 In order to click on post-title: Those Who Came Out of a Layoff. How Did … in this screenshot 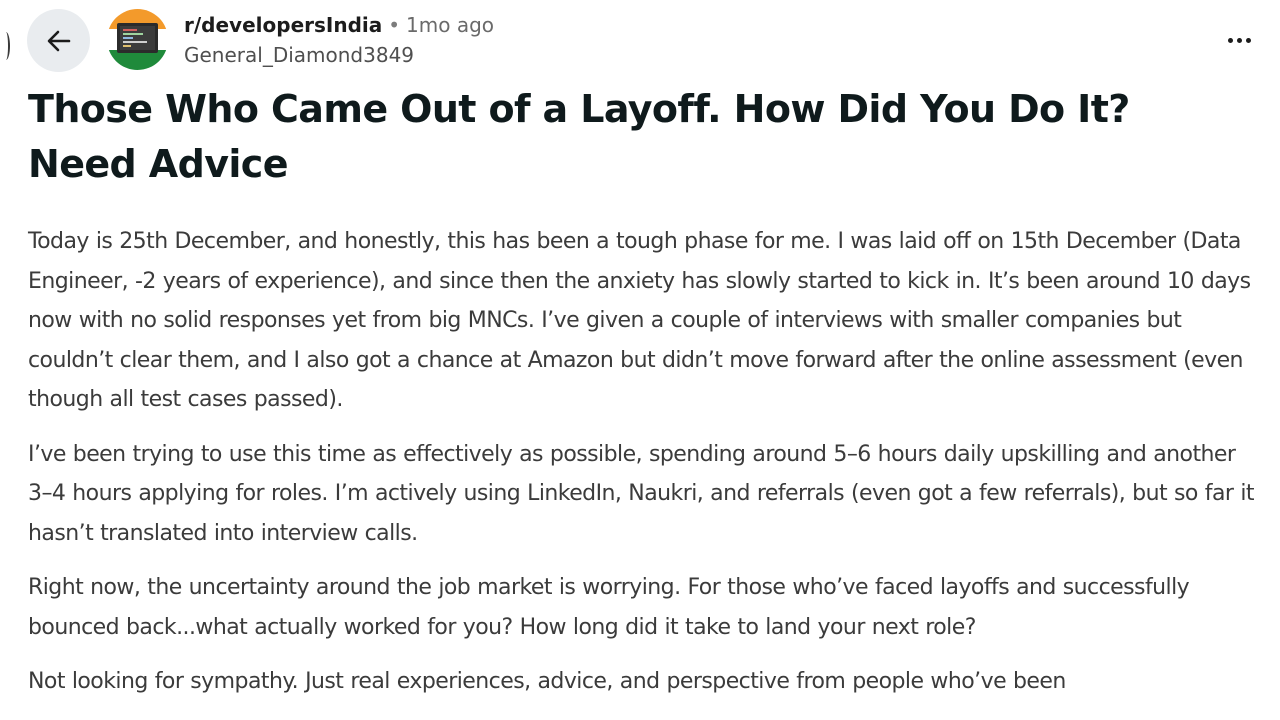, I will do `click(579, 136)`.